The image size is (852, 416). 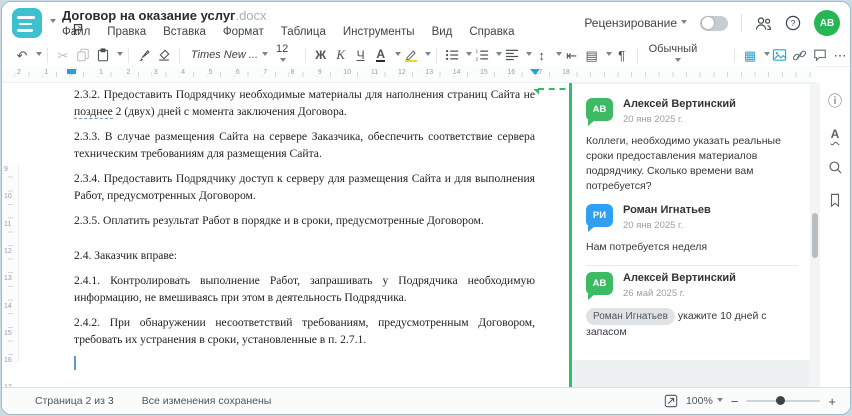 I want to click on eraser-icon, so click(x=164, y=55).